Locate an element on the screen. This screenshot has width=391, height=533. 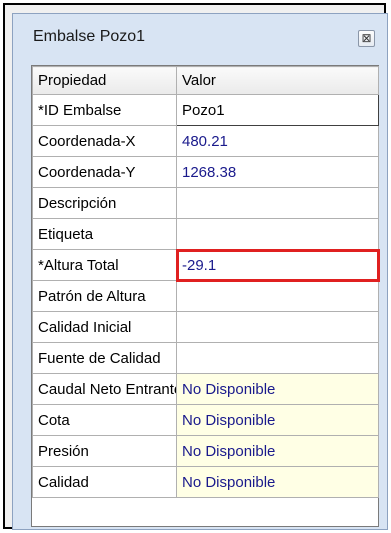
table-row: Fuente de Calidad is located at coordinates (205, 358).